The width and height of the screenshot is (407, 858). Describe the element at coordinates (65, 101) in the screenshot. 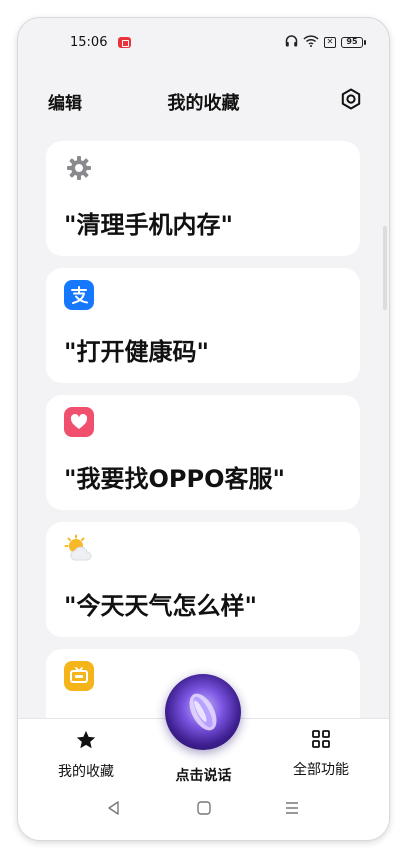

I see `edit-button: 编辑` at that location.